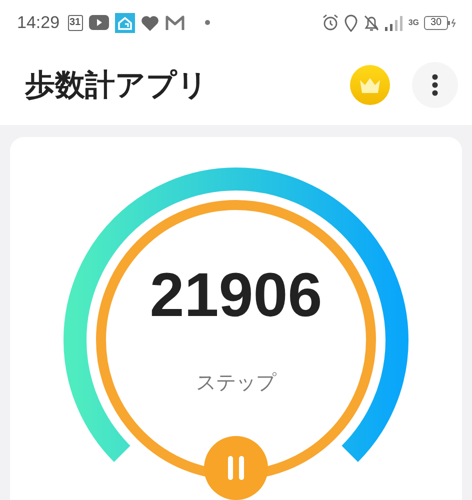 The image size is (472, 500). What do you see at coordinates (124, 22) in the screenshot?
I see `home-icon` at bounding box center [124, 22].